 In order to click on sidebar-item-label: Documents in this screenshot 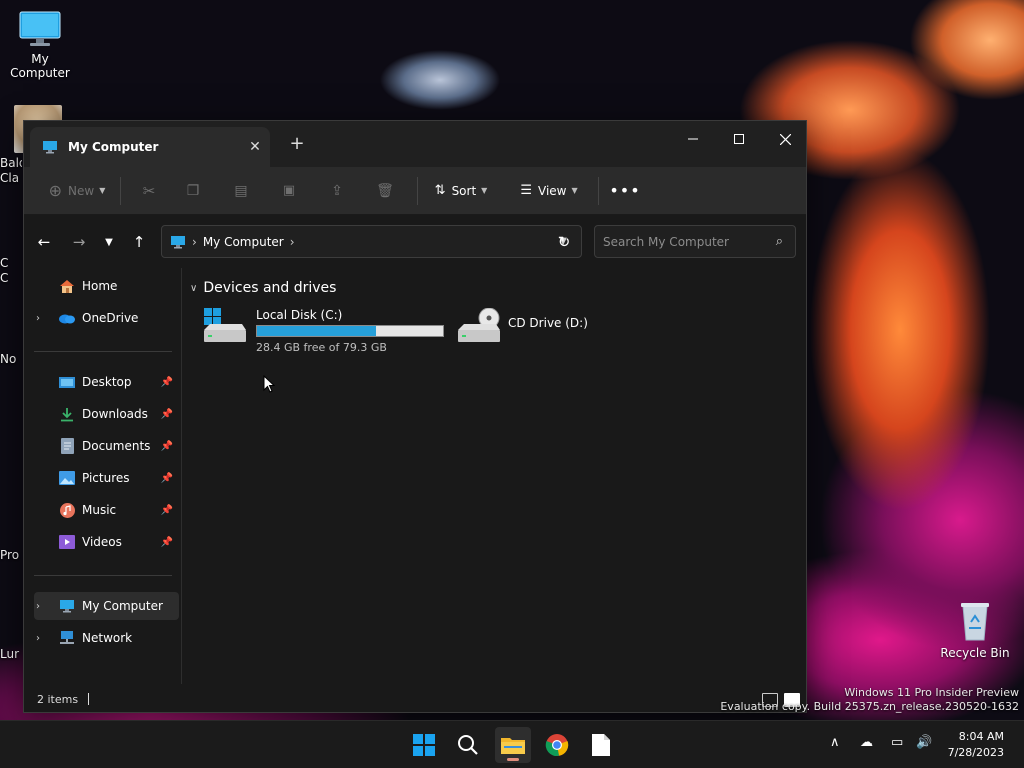, I will do `click(116, 446)`.